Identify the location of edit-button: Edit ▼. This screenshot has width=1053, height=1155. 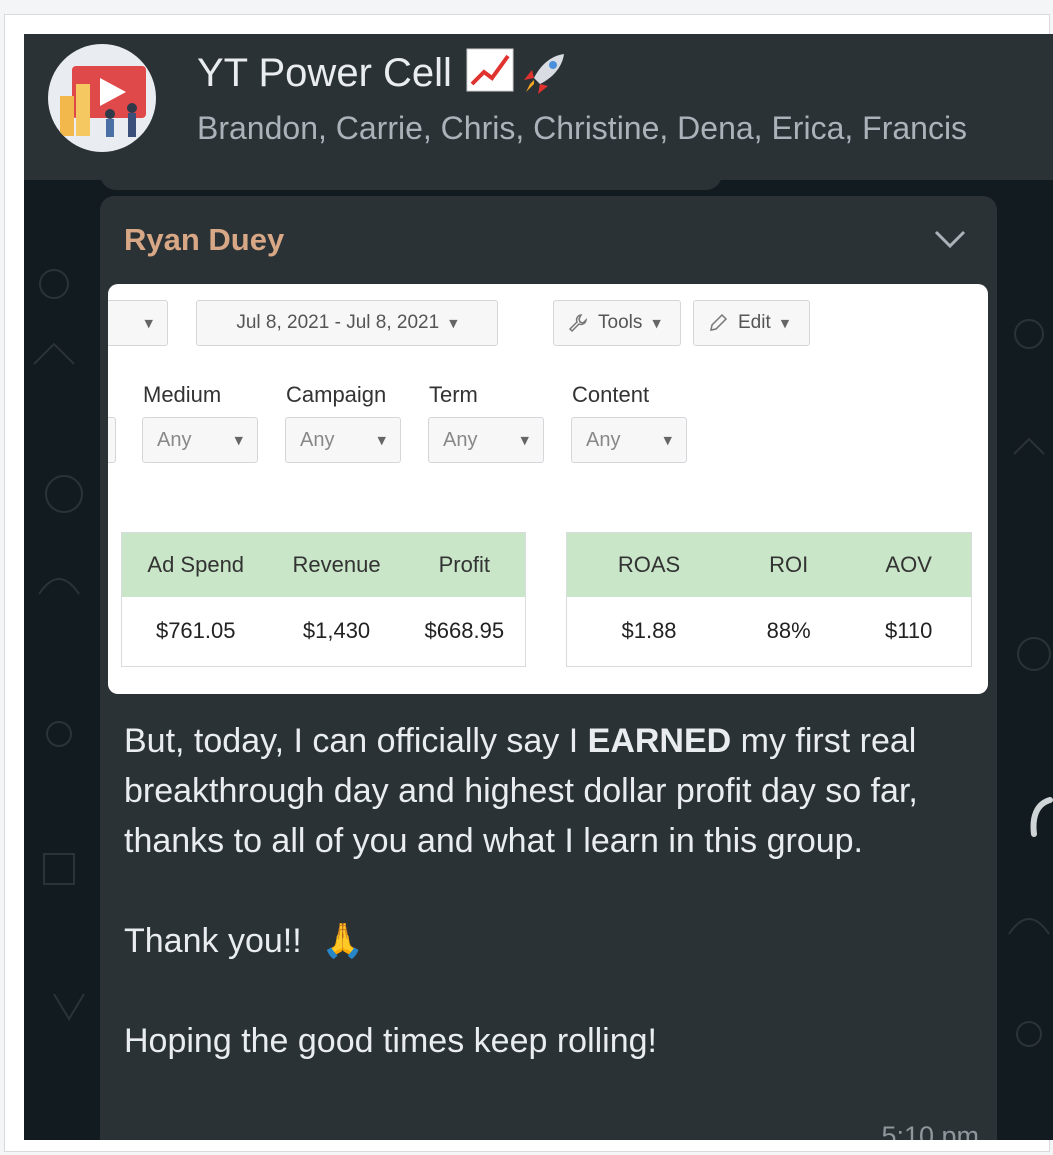
(751, 323).